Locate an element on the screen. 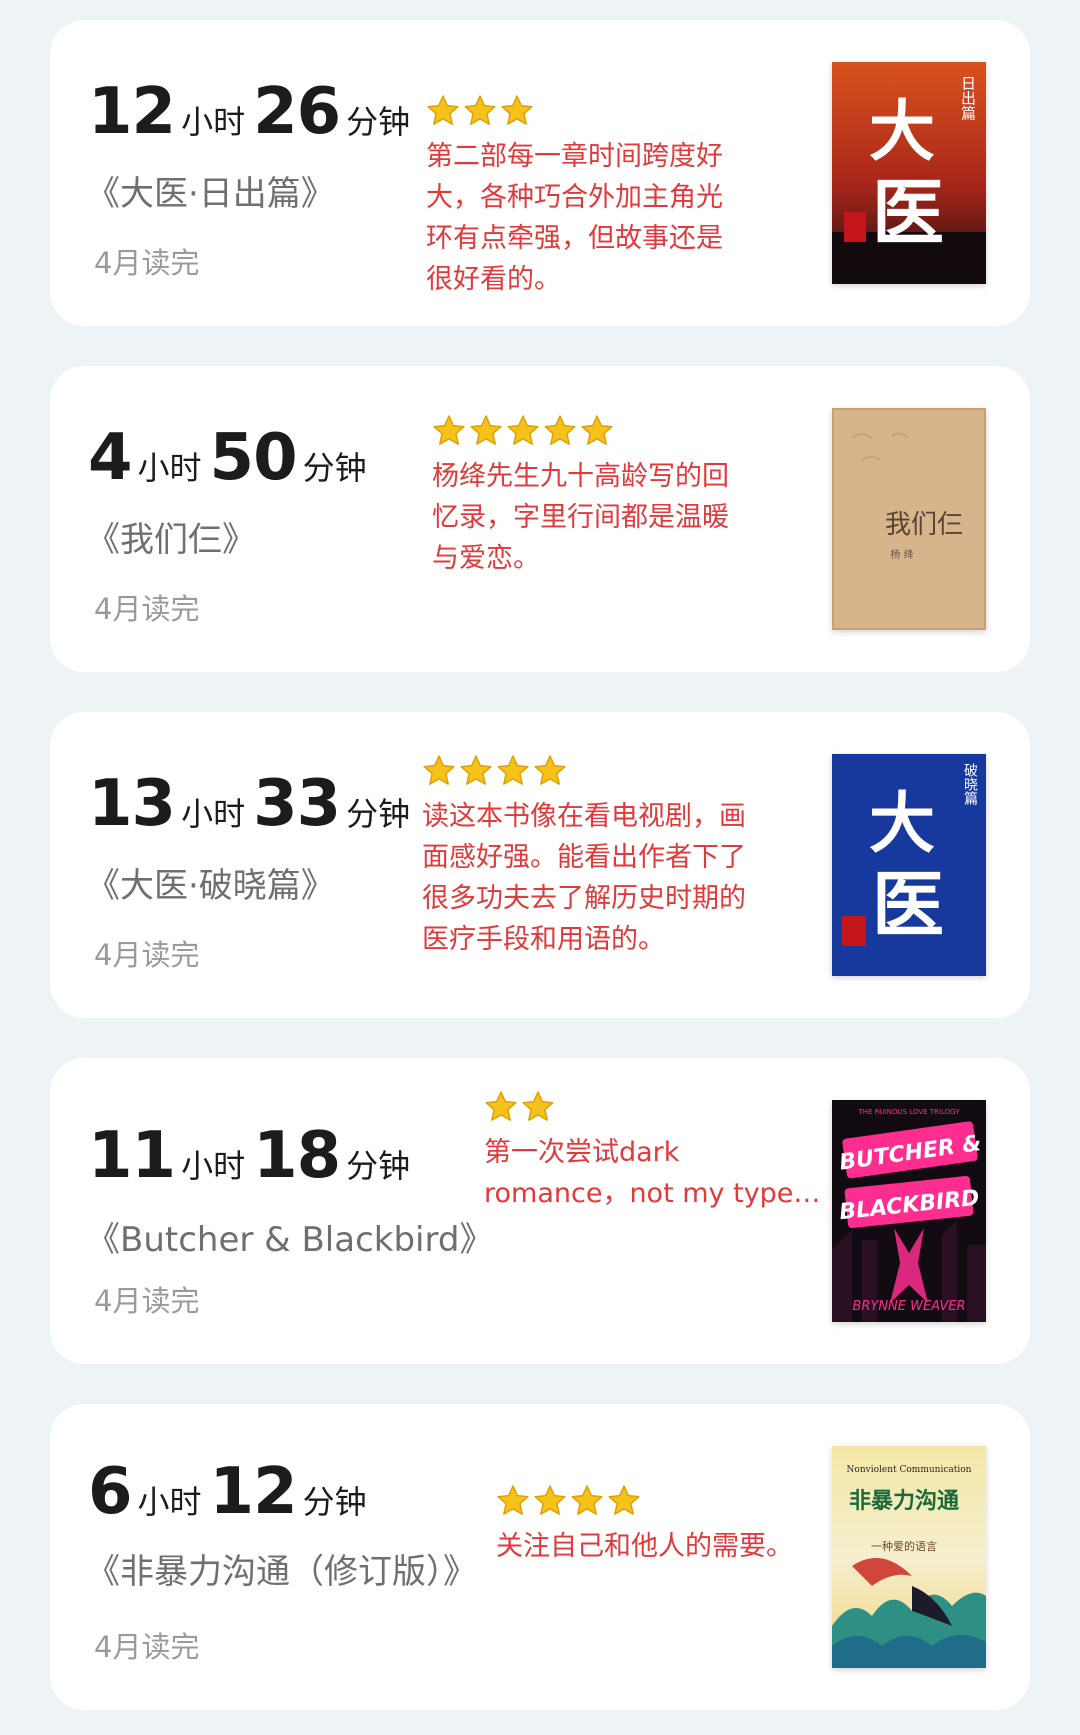  cover-author: 杨 绛 is located at coordinates (901, 554).